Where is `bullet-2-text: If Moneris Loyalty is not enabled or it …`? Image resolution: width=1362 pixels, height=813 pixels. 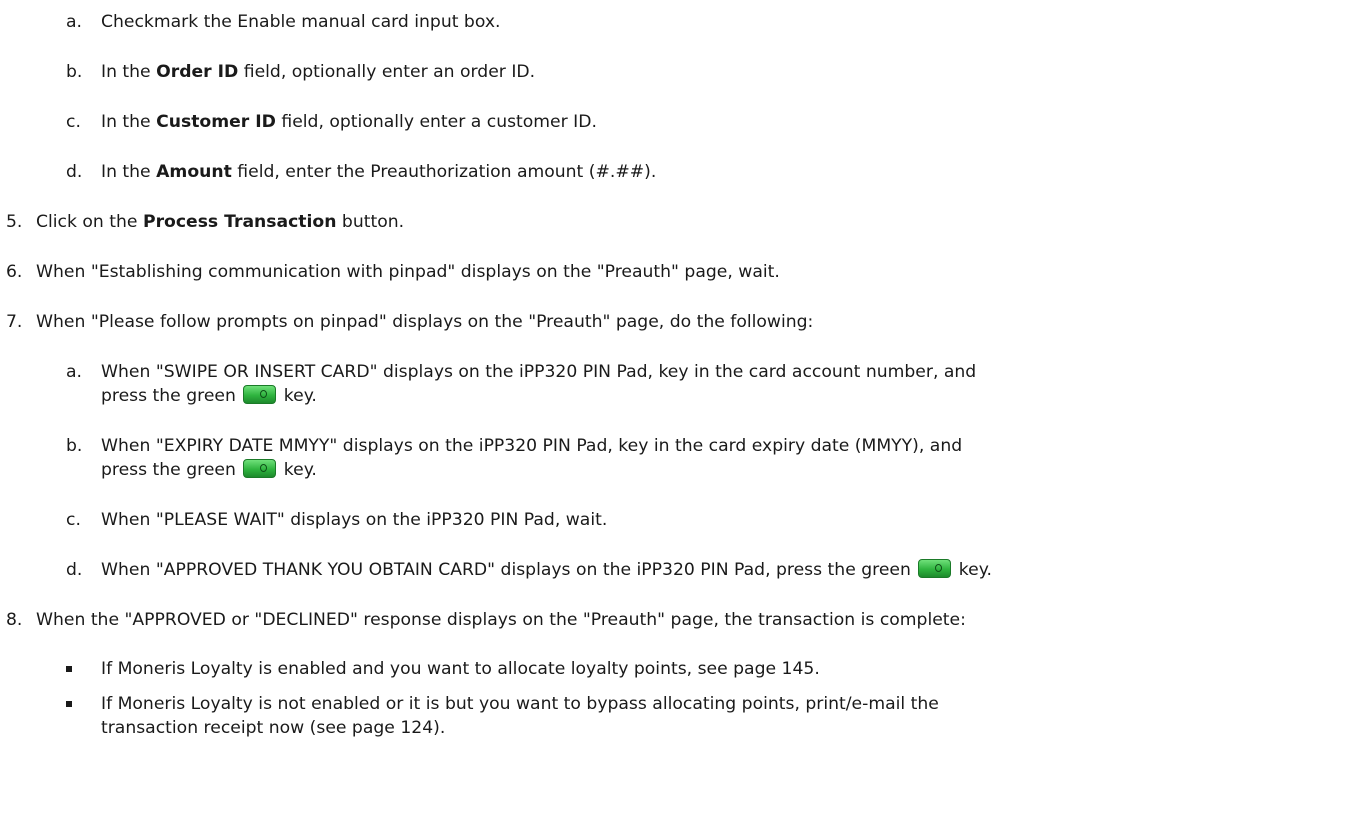 bullet-2-text: If Moneris Loyalty is not enabled or it … is located at coordinates (520, 704).